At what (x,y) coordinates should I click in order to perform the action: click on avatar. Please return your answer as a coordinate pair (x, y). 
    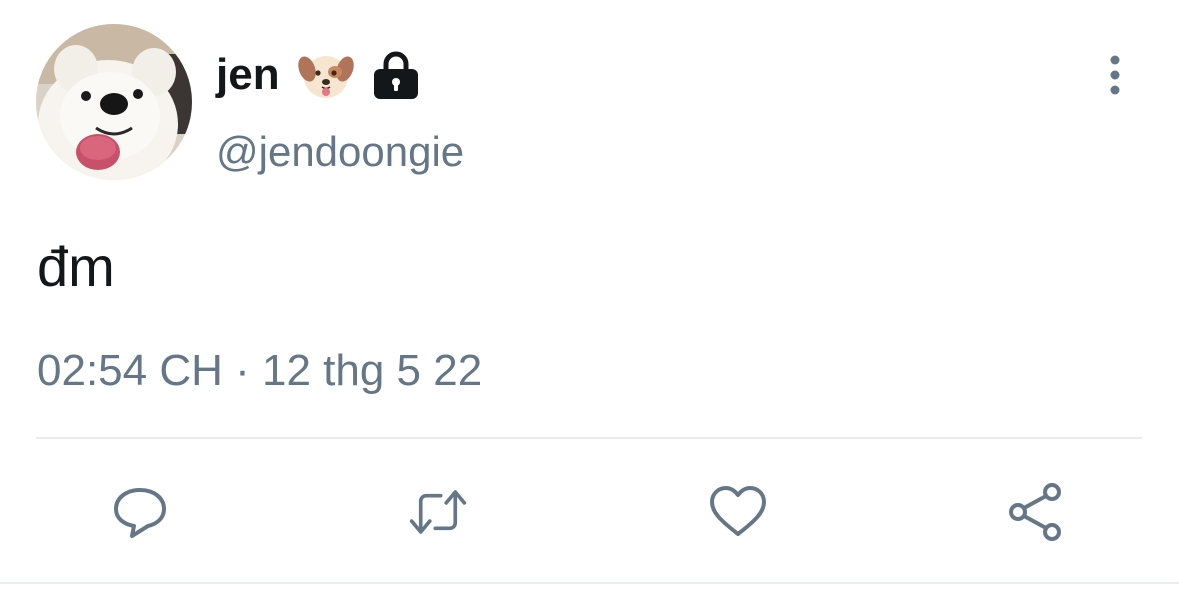
    Looking at the image, I should click on (114, 102).